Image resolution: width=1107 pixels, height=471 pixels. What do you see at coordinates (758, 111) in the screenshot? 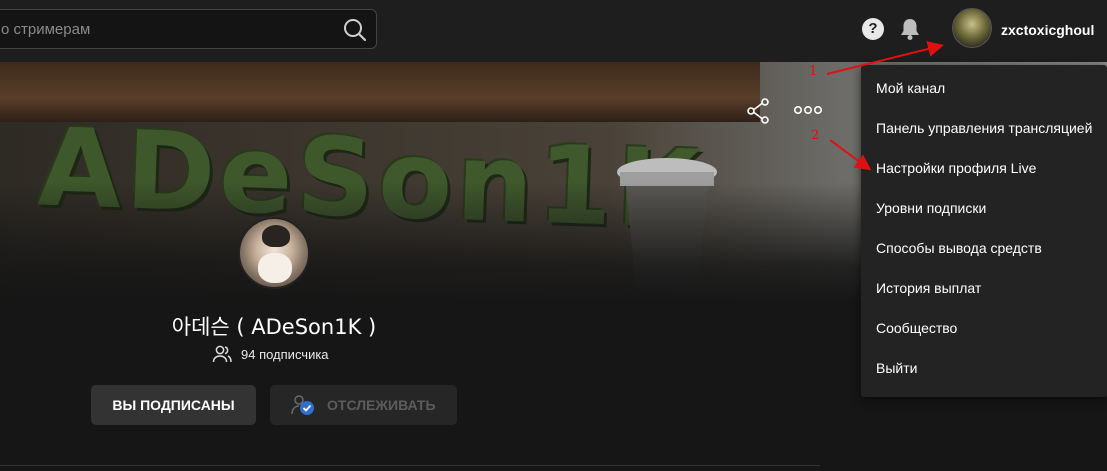
I see `share-icon` at bounding box center [758, 111].